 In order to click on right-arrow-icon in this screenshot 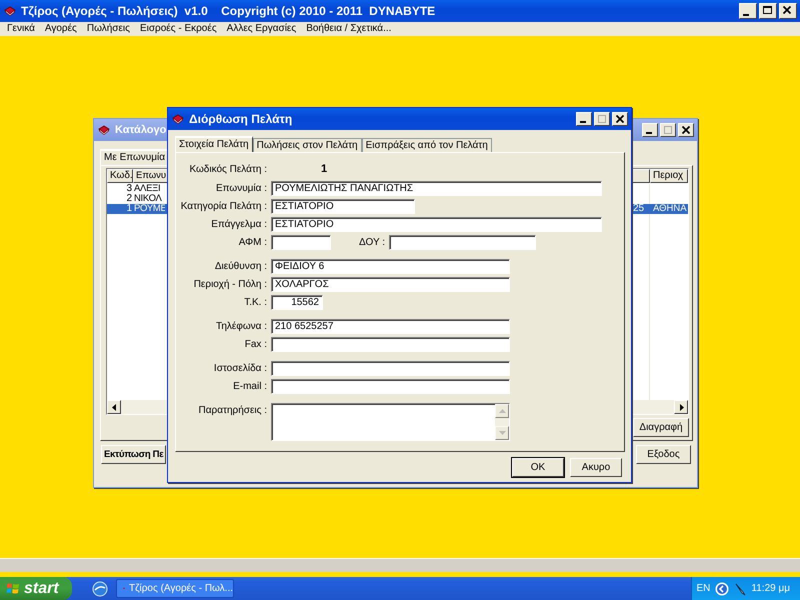, I will do `click(682, 407)`.